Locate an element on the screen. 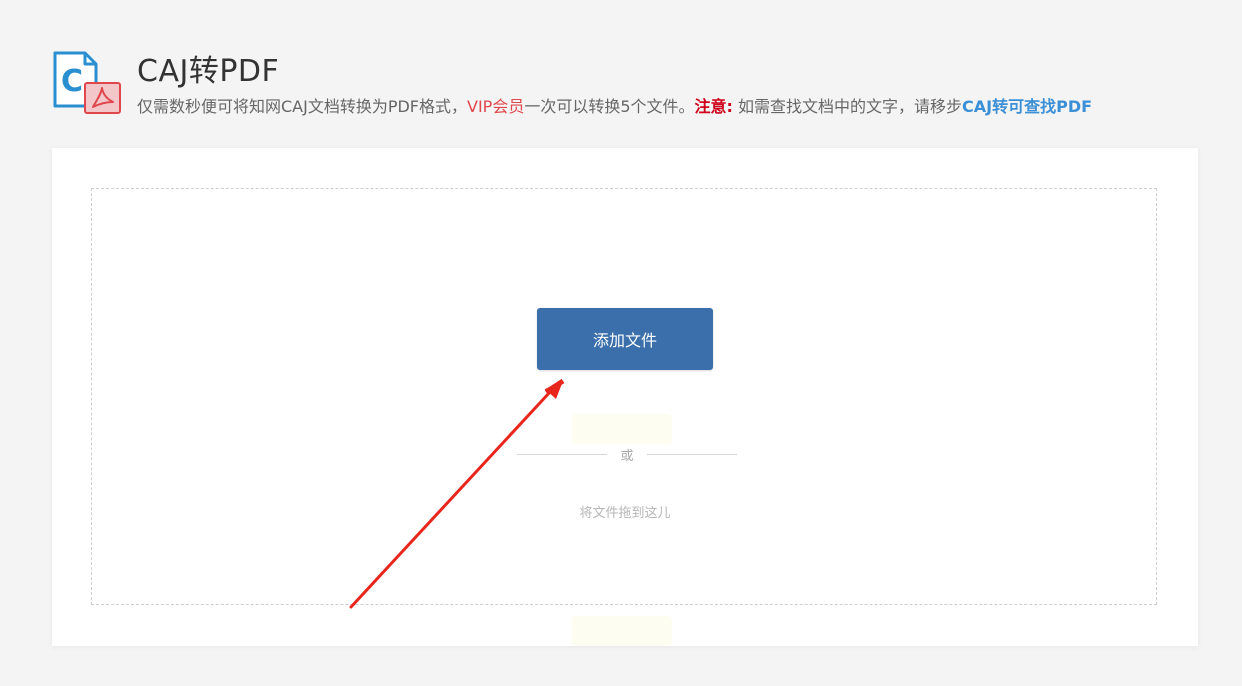 The image size is (1242, 686). drag-hint-text: 将文件拖到这儿 is located at coordinates (625, 513).